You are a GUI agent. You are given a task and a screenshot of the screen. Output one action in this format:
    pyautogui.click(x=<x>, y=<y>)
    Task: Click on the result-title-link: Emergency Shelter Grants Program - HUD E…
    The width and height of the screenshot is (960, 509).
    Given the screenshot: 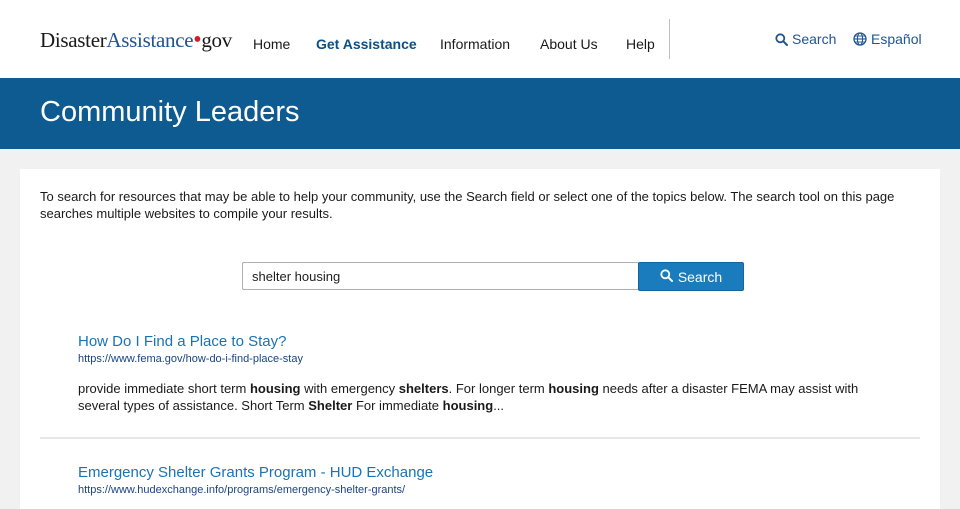 What is the action you would take?
    pyautogui.click(x=488, y=472)
    